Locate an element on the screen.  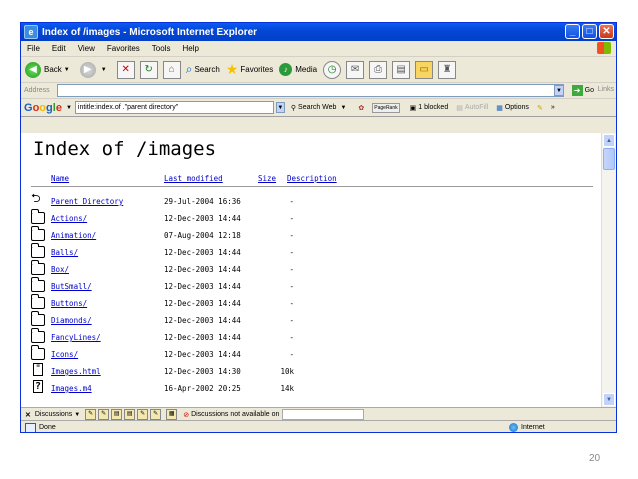
mail-icon: ✉ is located at coordinates (355, 69).